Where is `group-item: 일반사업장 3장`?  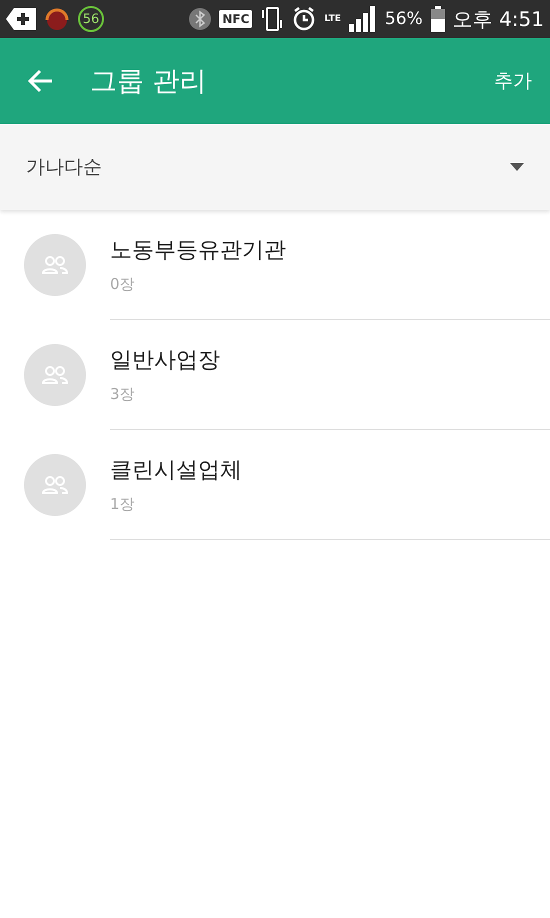 group-item: 일반사업장 3장 is located at coordinates (330, 375).